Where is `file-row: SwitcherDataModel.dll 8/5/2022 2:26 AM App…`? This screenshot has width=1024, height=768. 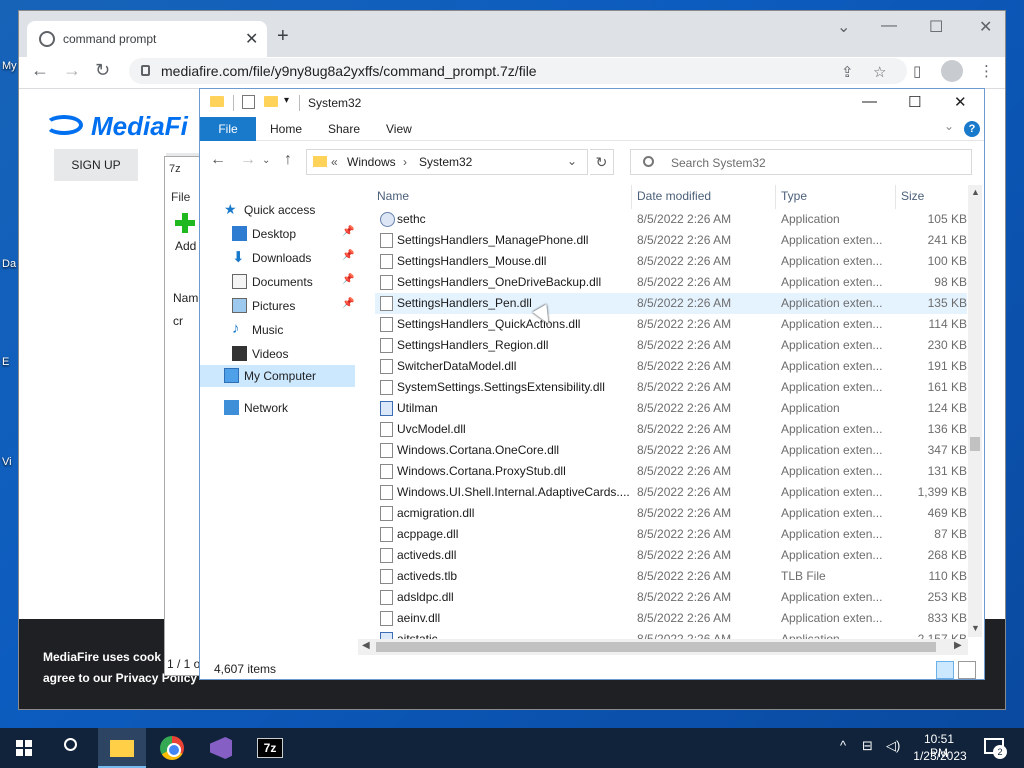
file-row: SwitcherDataModel.dll 8/5/2022 2:26 AM App… is located at coordinates (671, 366).